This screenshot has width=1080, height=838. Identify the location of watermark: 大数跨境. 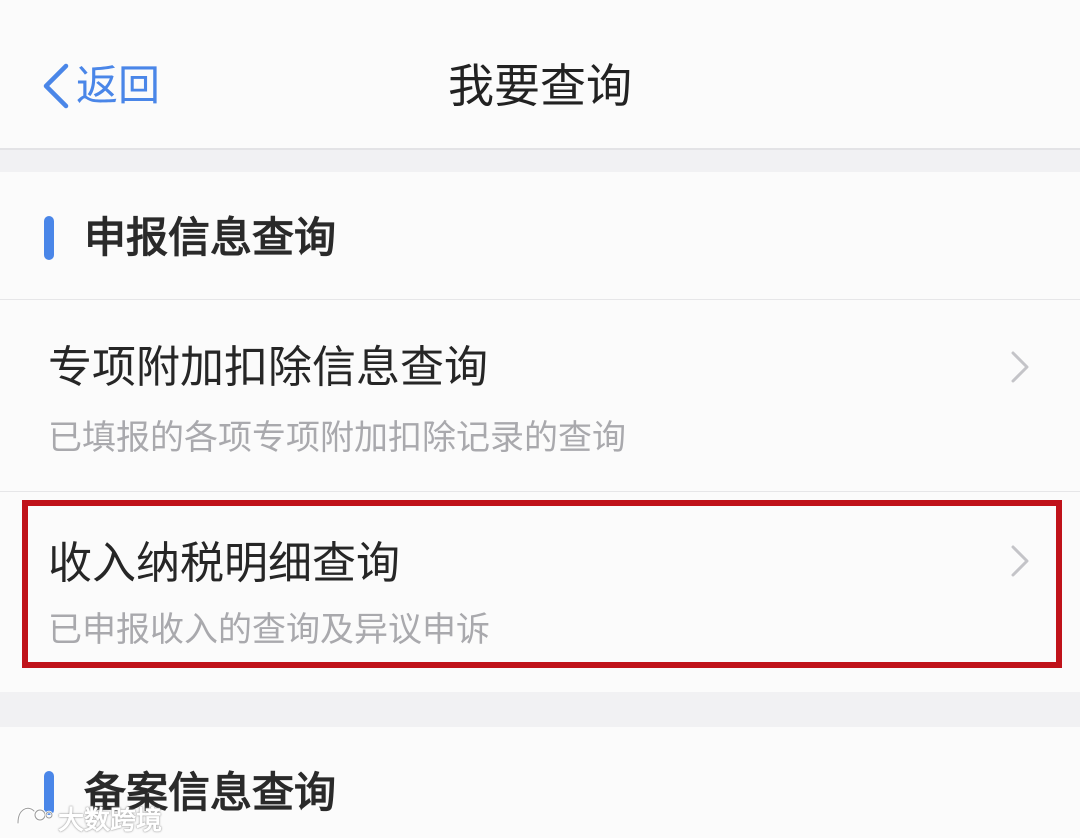
(88, 818).